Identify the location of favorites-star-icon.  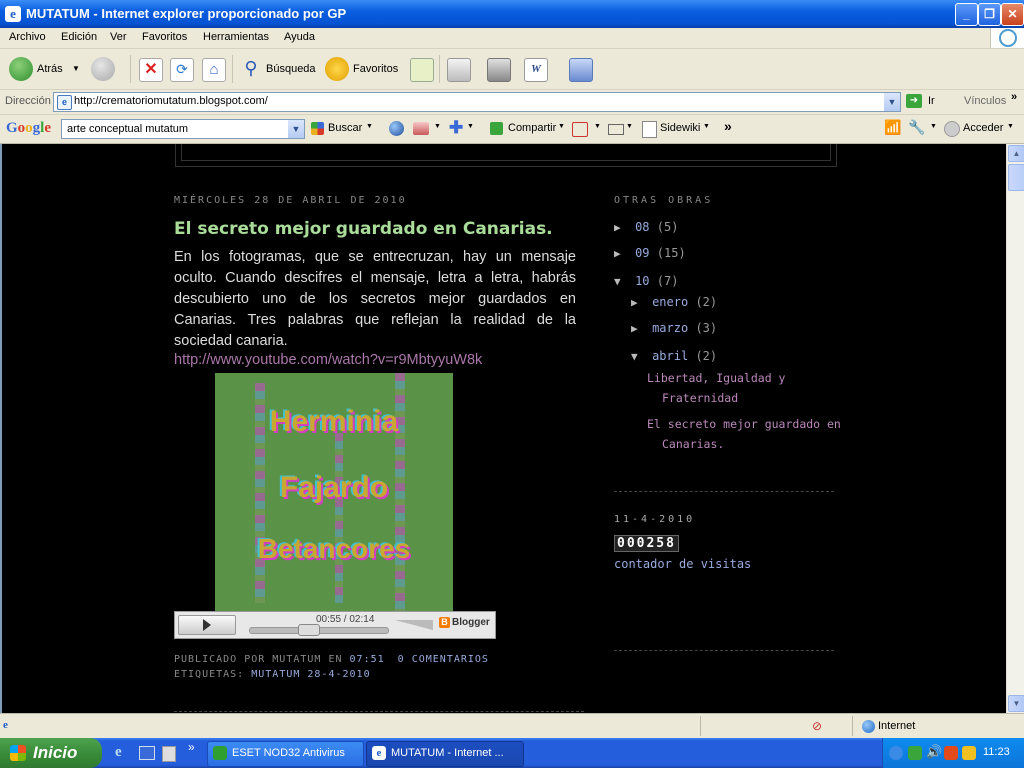
(337, 69).